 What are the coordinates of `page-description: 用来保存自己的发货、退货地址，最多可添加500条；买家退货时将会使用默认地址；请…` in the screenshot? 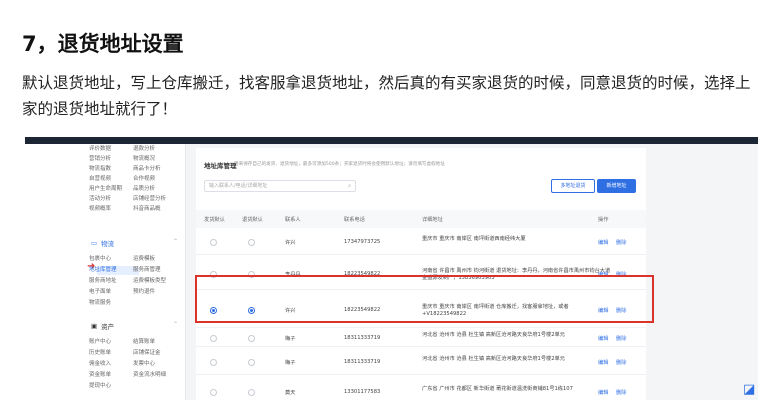 It's located at (339, 164).